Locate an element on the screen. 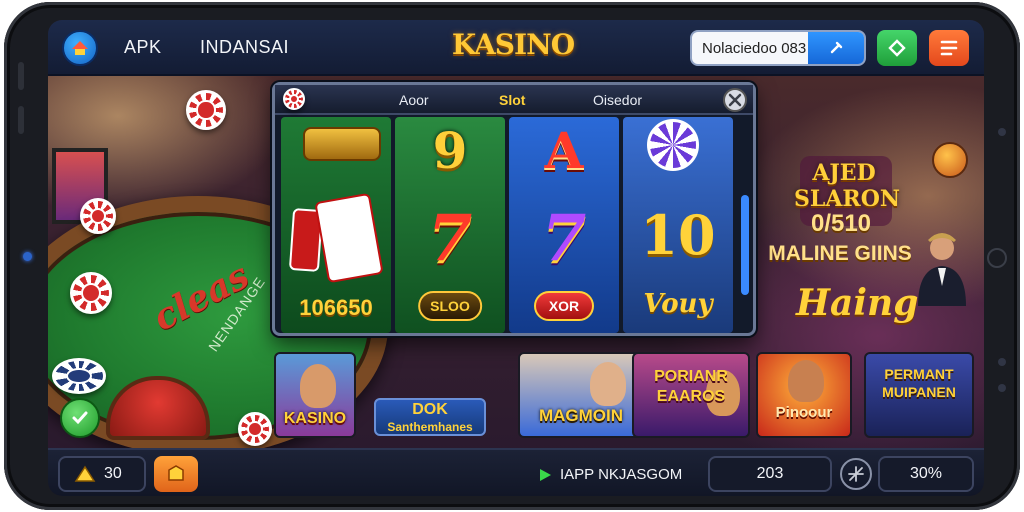  settings-icon is located at coordinates (735, 100).